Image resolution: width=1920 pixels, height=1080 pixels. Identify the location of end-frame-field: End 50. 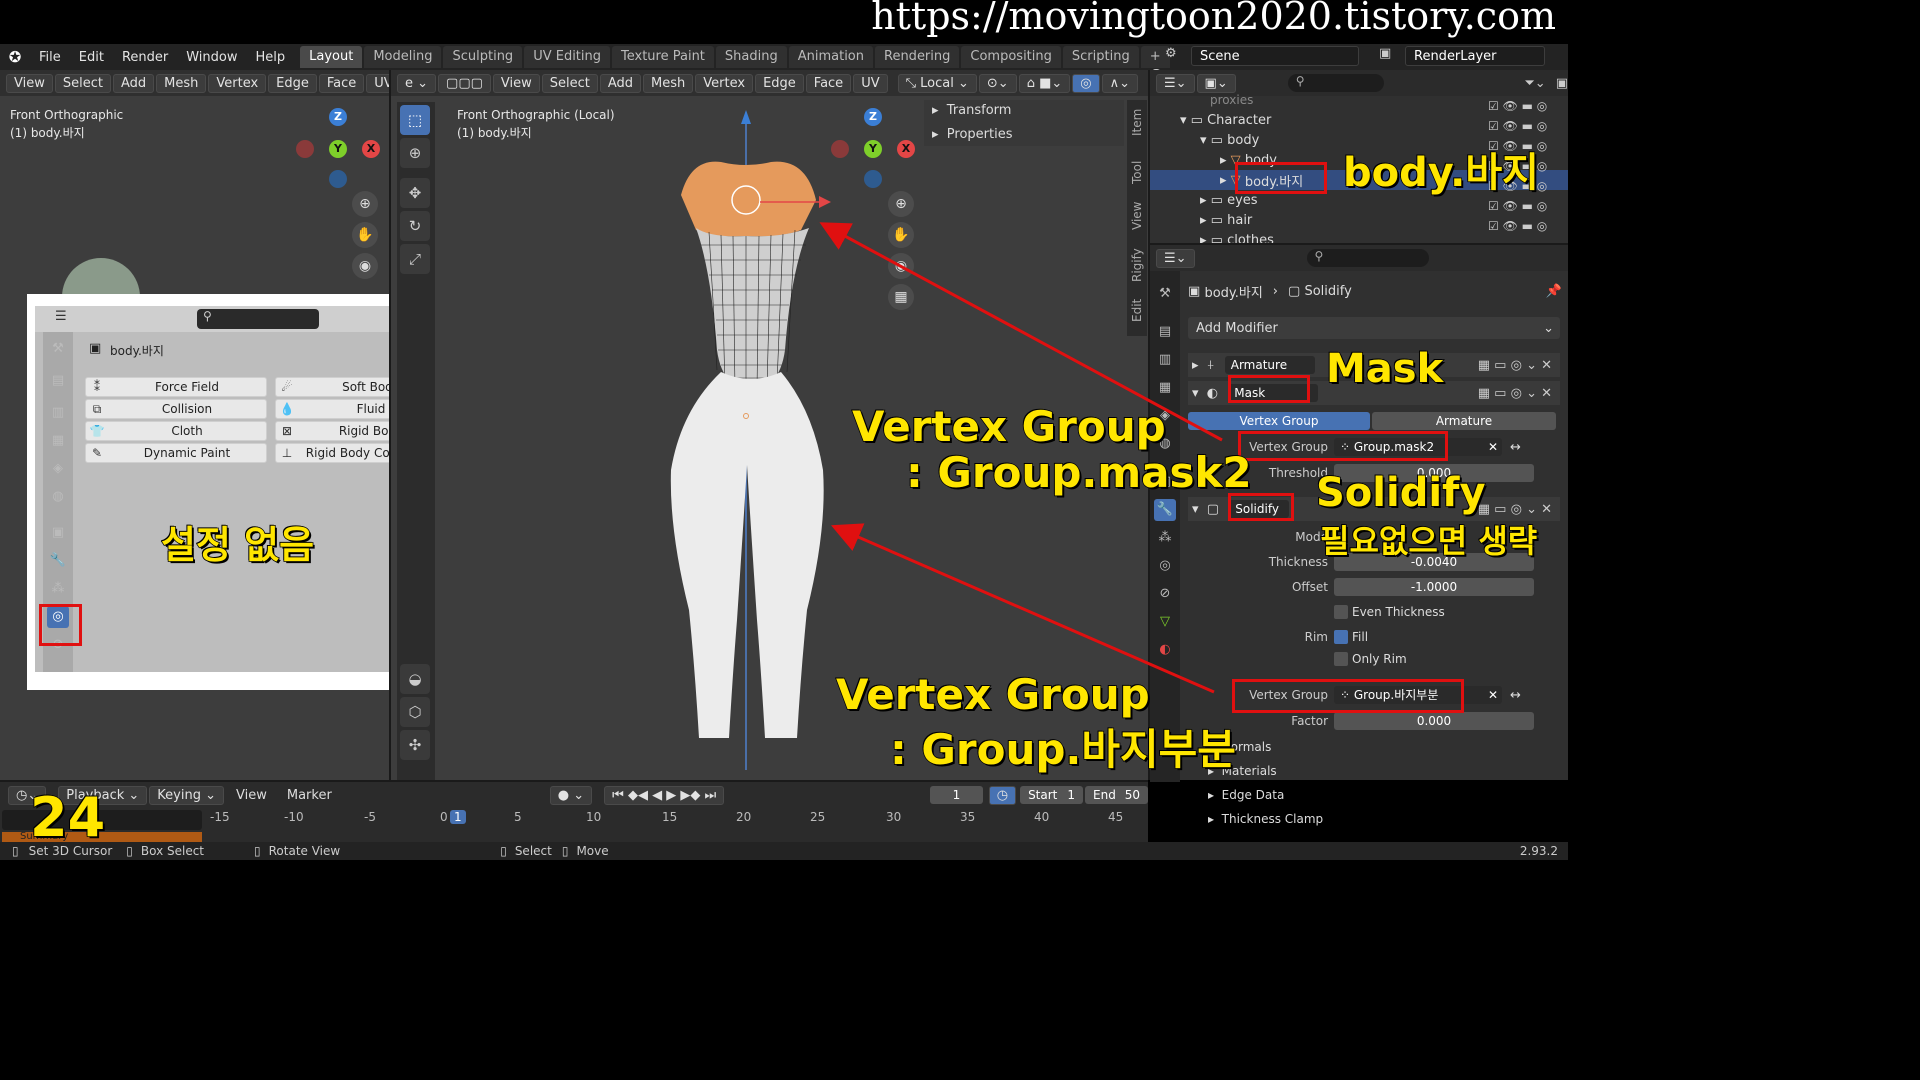
(1116, 795).